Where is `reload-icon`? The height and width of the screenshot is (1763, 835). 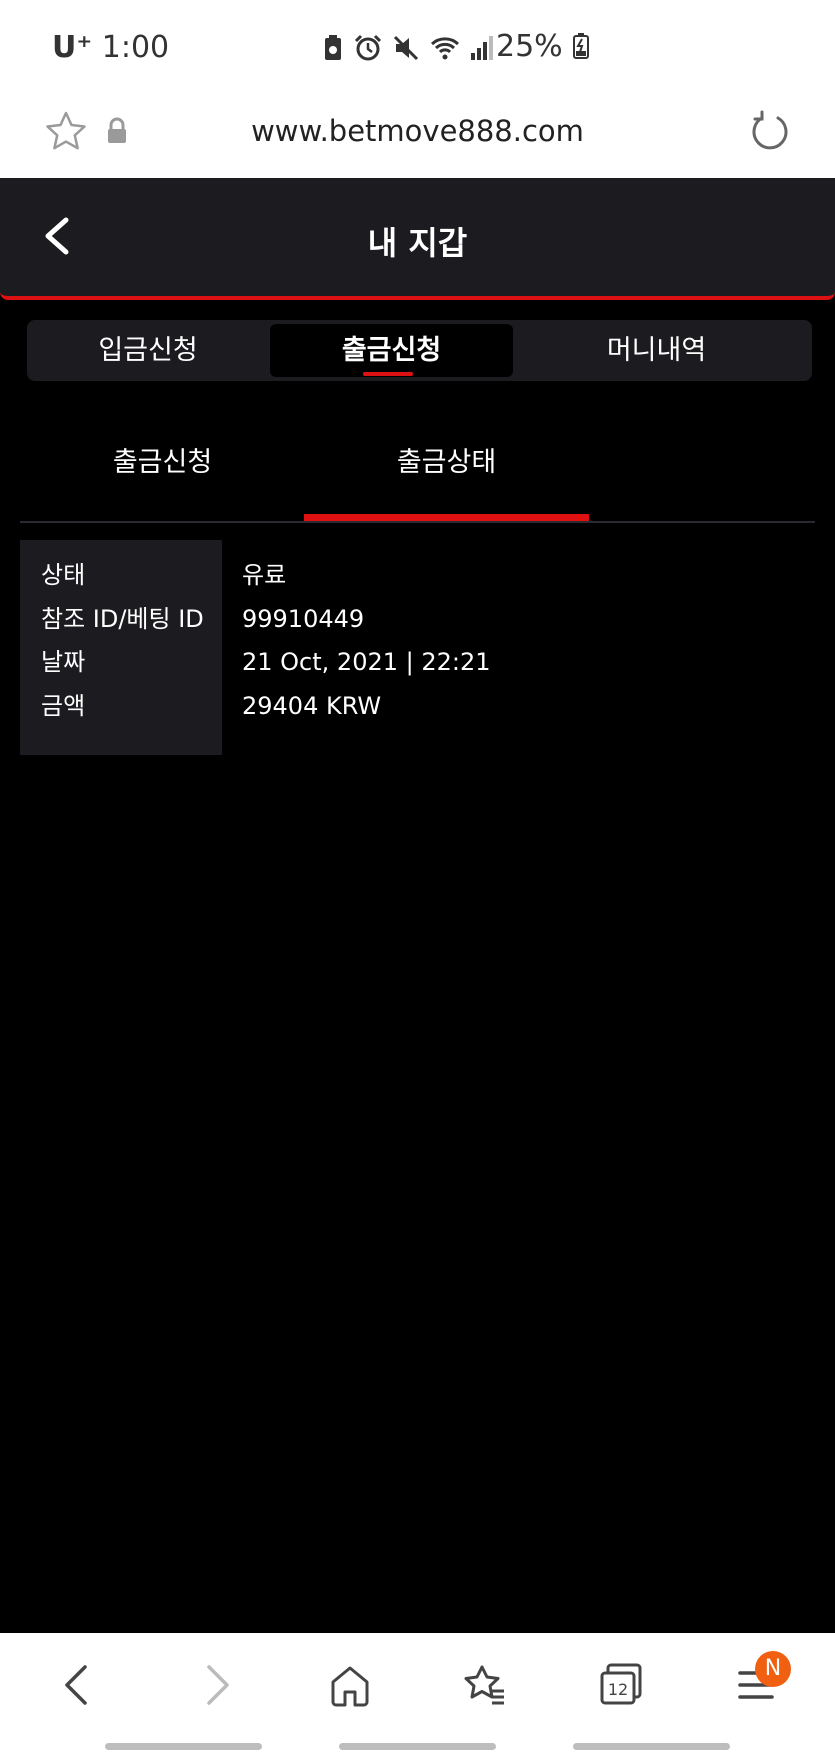 reload-icon is located at coordinates (770, 131).